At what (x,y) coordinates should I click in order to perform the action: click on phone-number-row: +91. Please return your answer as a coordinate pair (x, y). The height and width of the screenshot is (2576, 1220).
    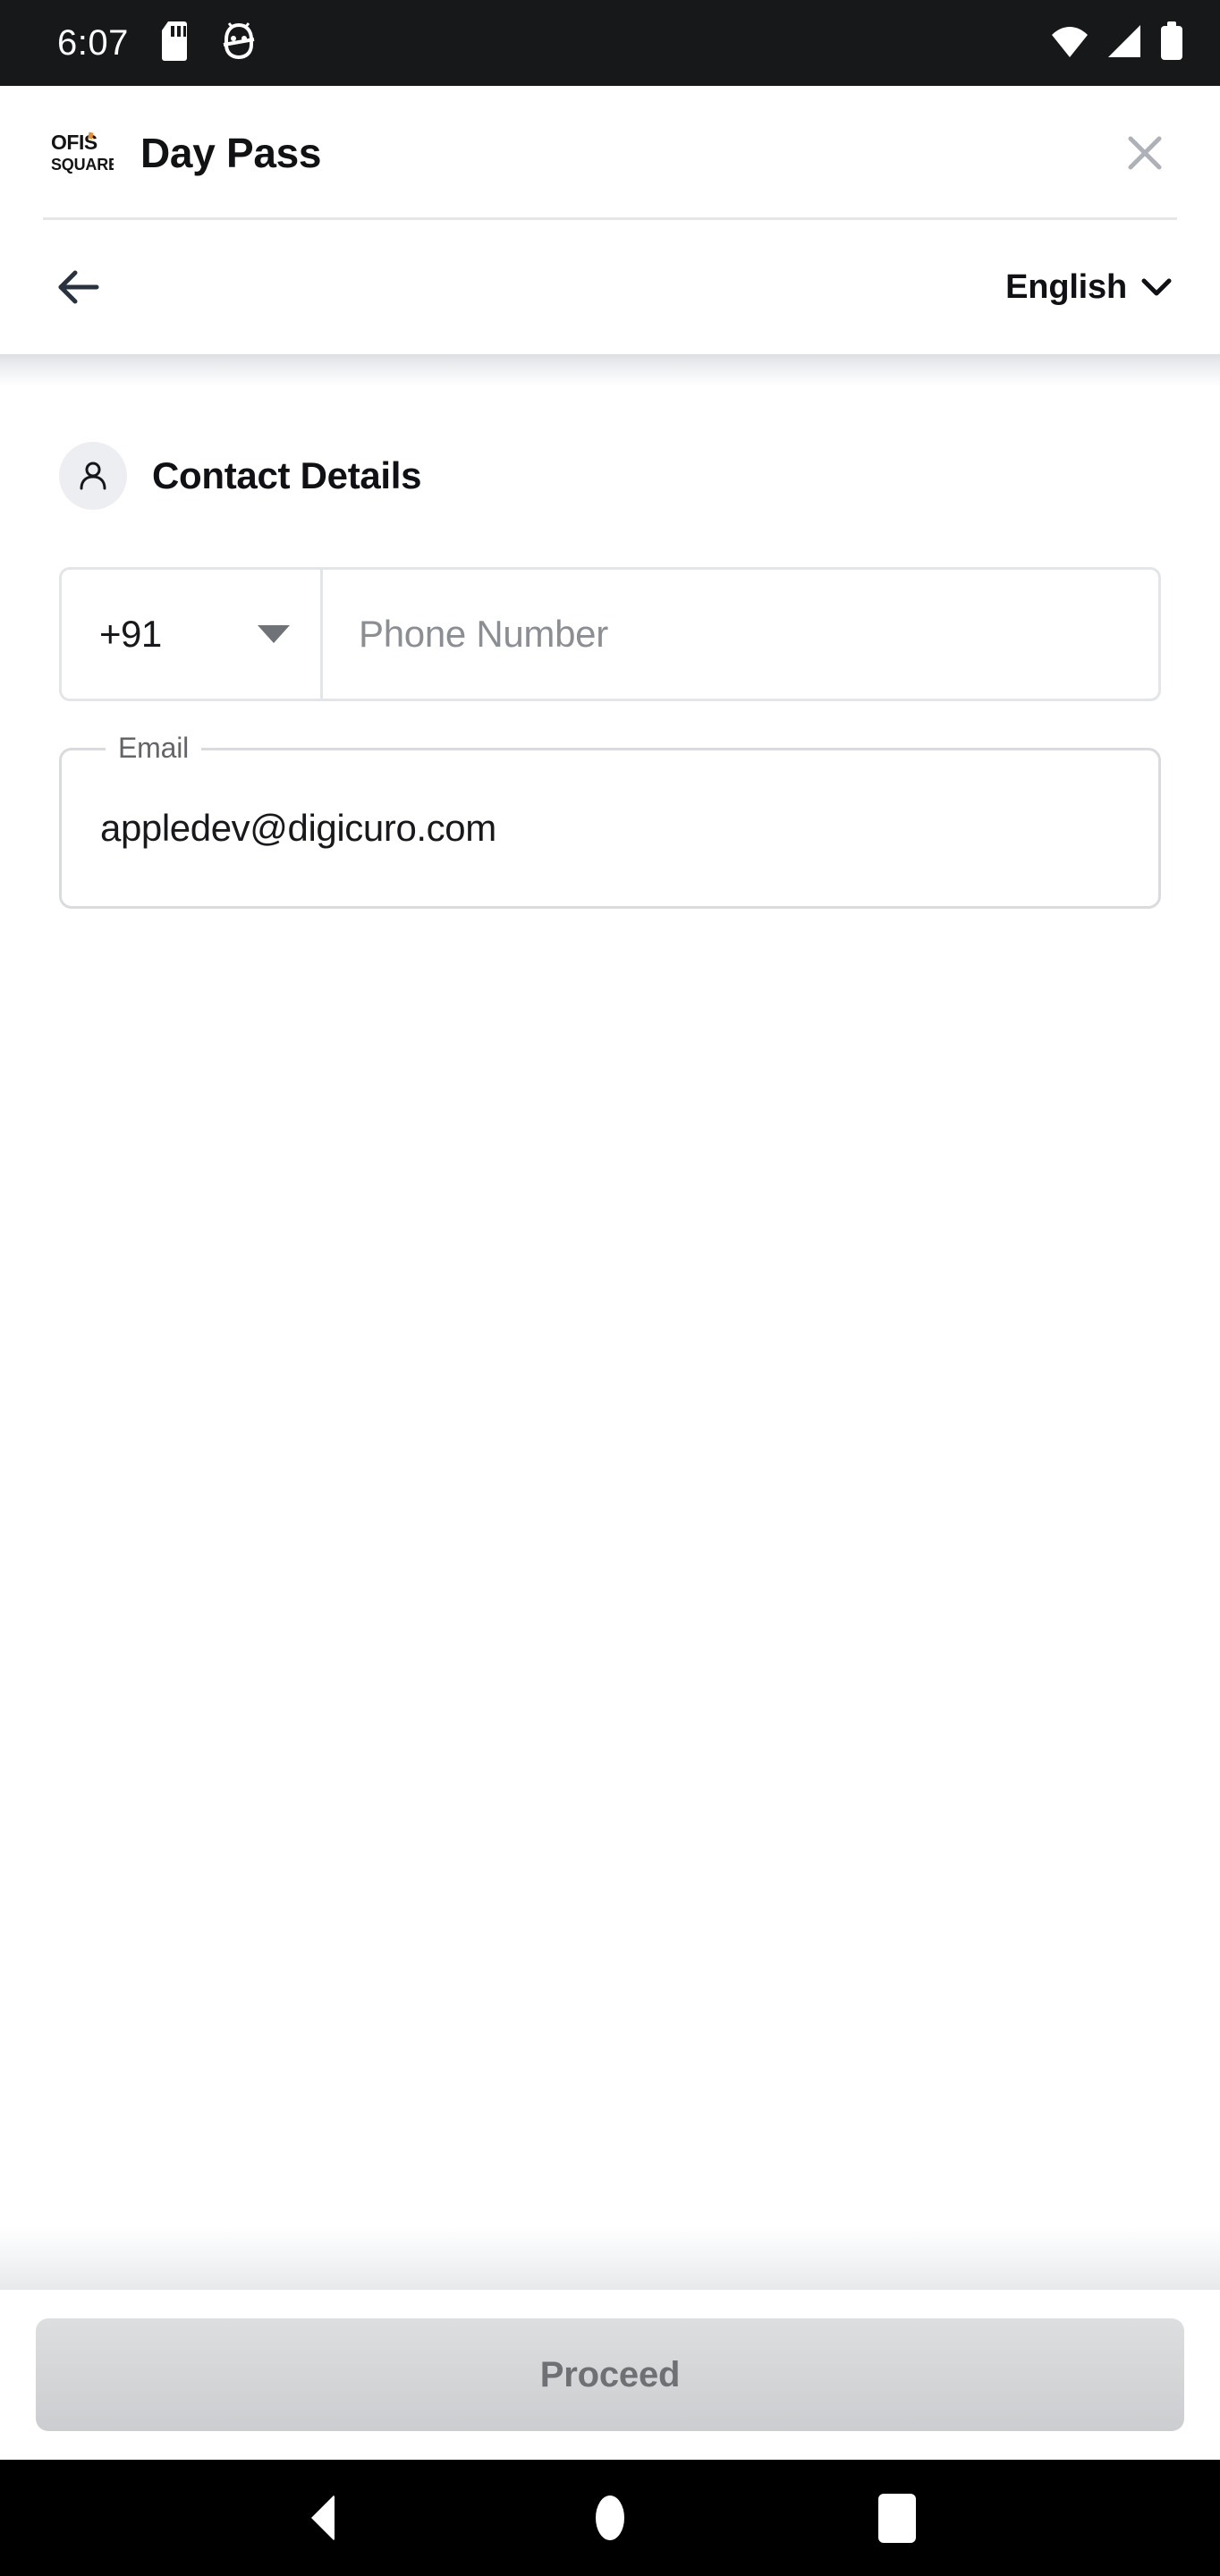
    Looking at the image, I should click on (610, 634).